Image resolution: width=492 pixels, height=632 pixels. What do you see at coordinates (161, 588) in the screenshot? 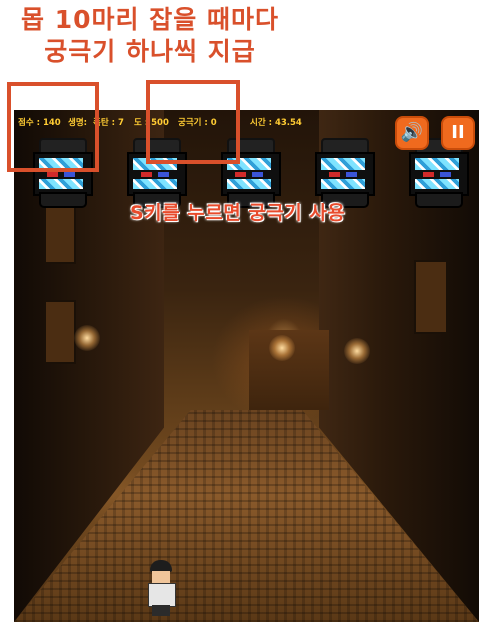
I see `player-character` at bounding box center [161, 588].